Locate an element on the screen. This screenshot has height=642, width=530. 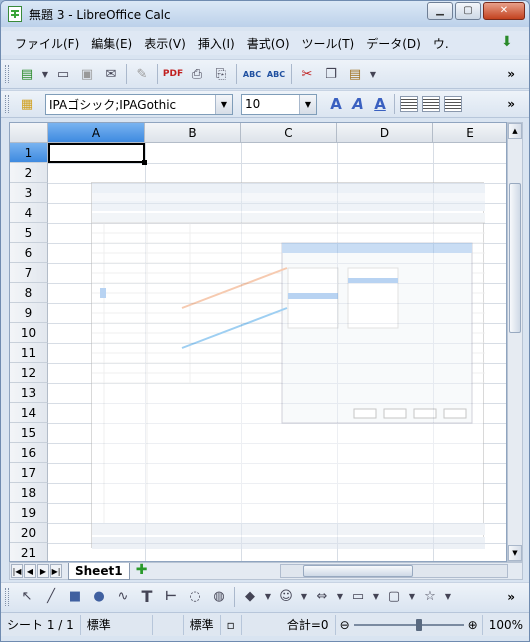
font-name-dropdown-icon: ▼ is located at coordinates (223, 104).